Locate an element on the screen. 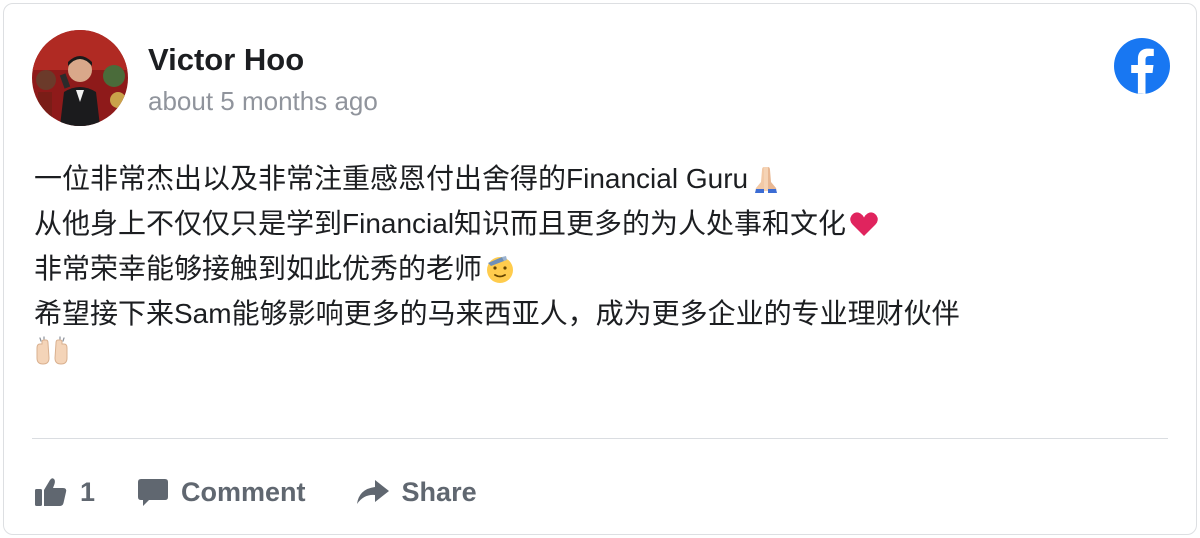 Image resolution: width=1200 pixels, height=538 pixels. facebook-icon is located at coordinates (1142, 66).